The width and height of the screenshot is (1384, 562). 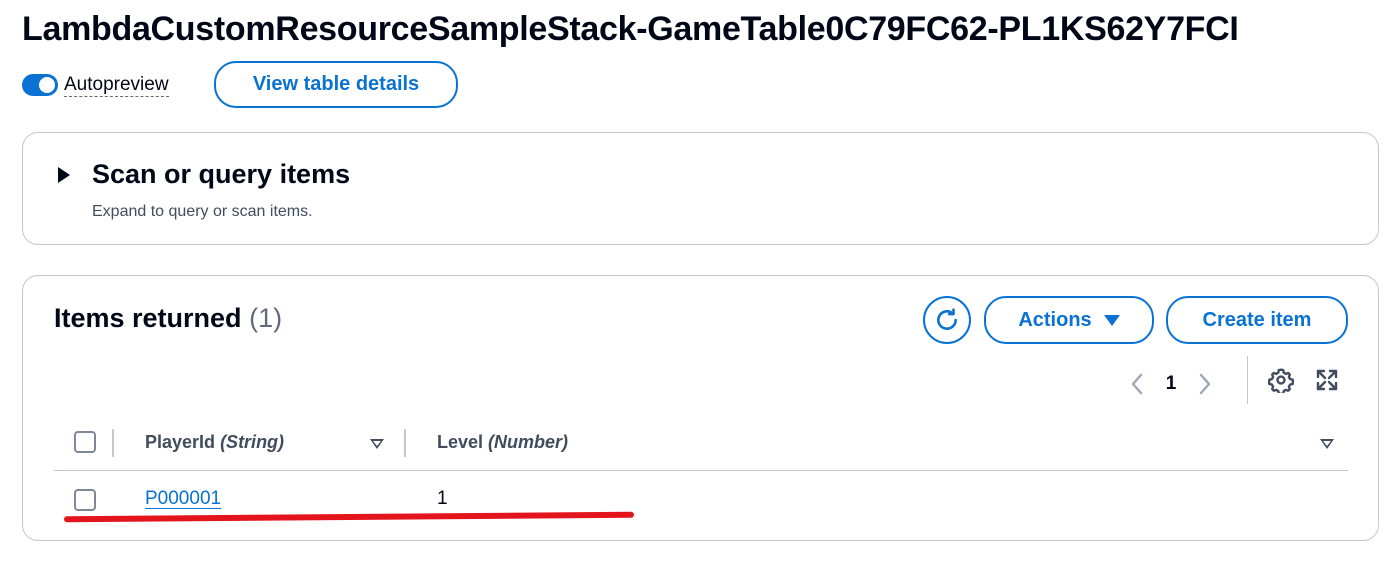 I want to click on autopreview-toggle-row: Autopreview, so click(x=95, y=85).